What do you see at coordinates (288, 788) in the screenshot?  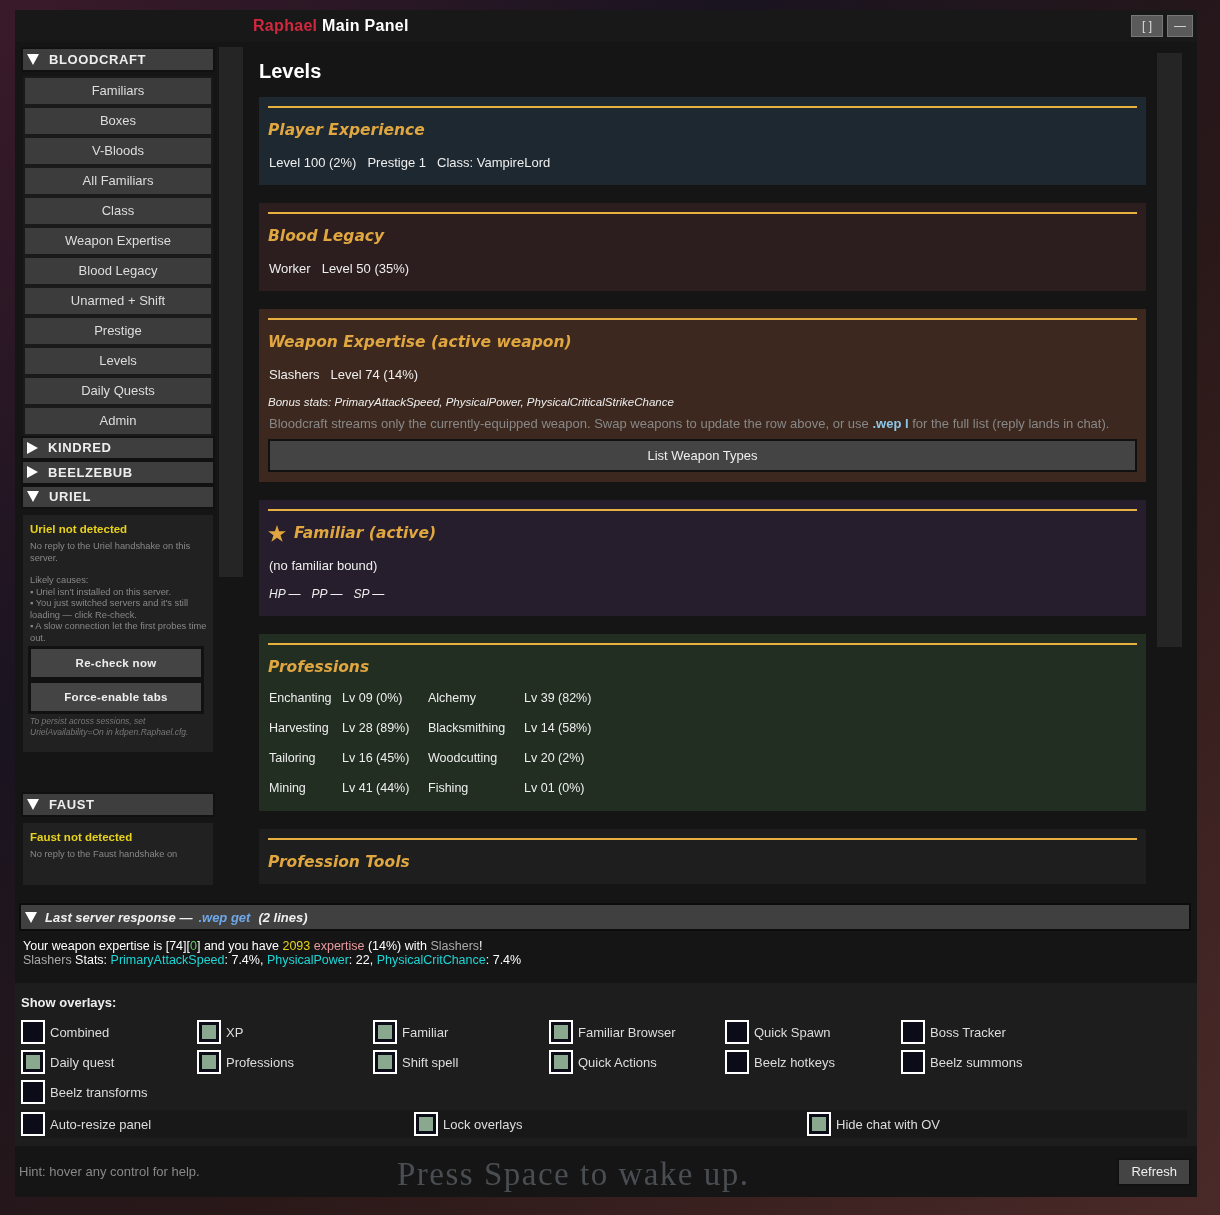 I see `profession-name: Mining` at bounding box center [288, 788].